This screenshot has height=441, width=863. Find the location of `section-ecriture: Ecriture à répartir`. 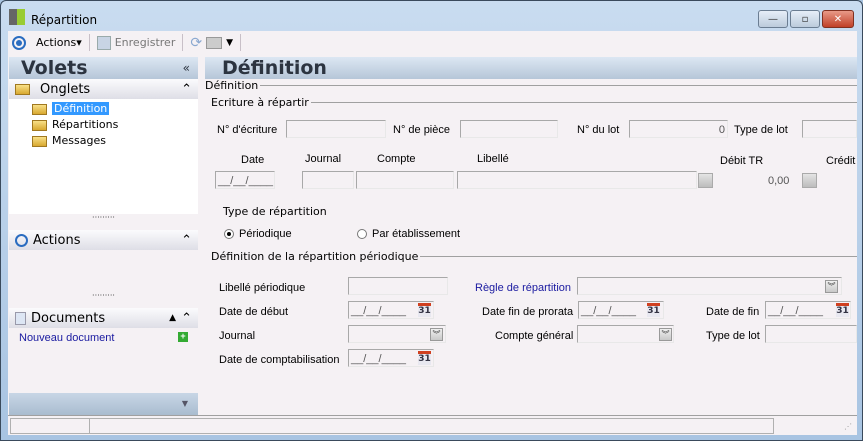

section-ecriture: Ecriture à répartir is located at coordinates (534, 102).